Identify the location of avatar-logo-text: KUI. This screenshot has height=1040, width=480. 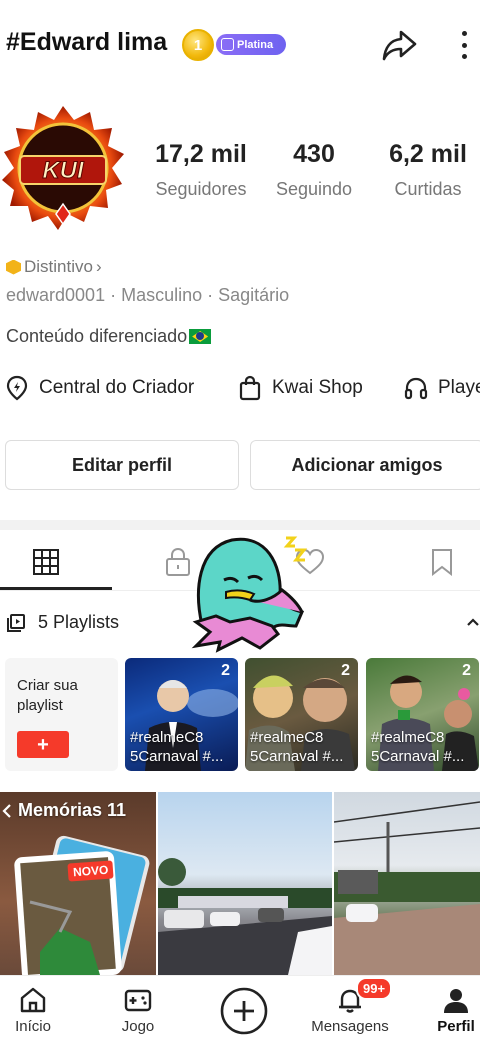
(63, 170).